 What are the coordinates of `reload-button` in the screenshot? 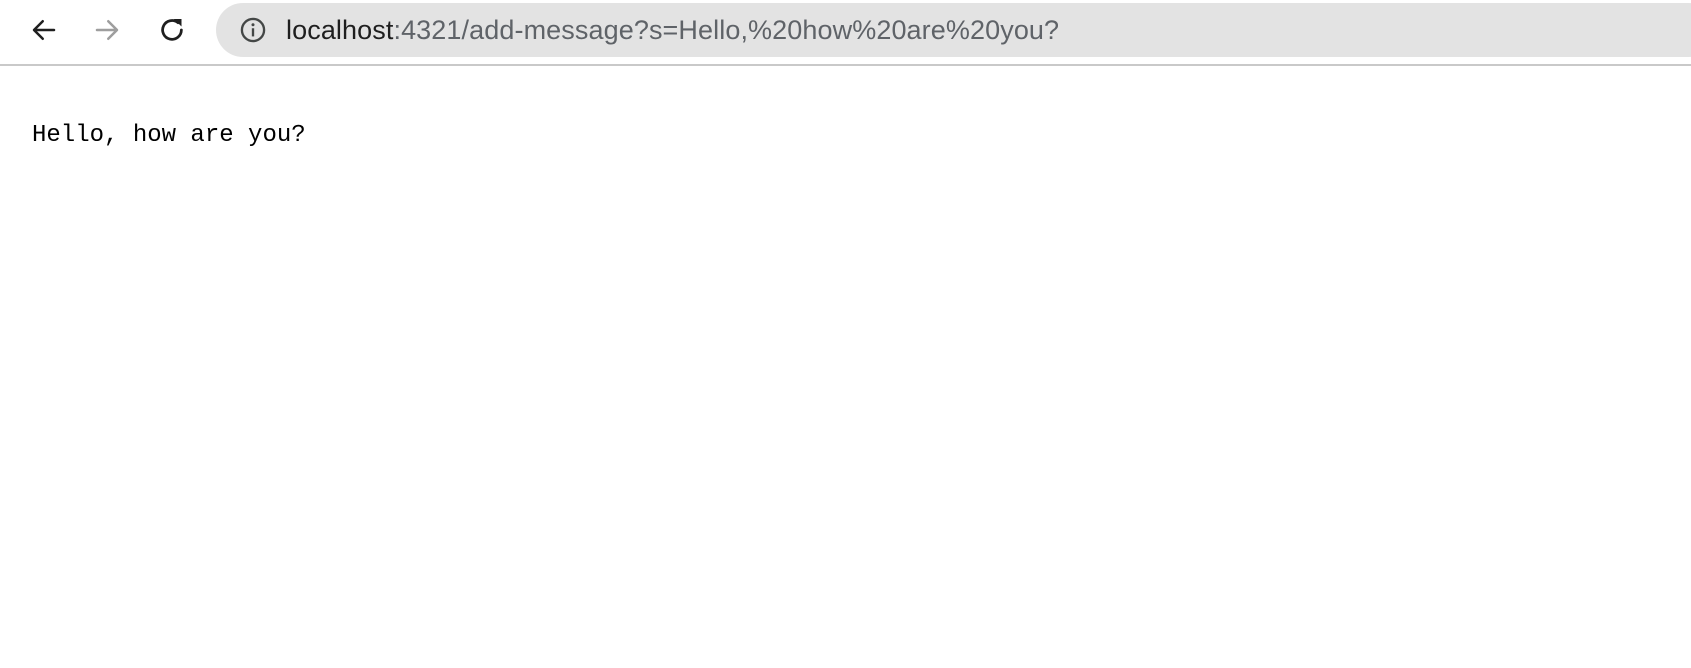 It's located at (172, 30).